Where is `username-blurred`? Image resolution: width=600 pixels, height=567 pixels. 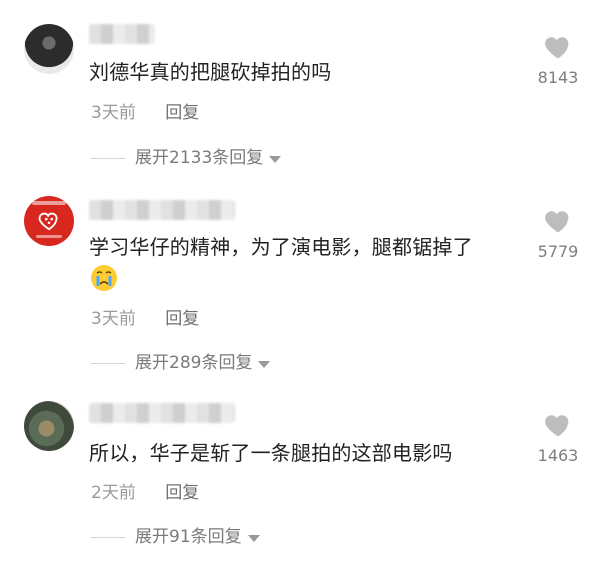
username-blurred is located at coordinates (162, 413).